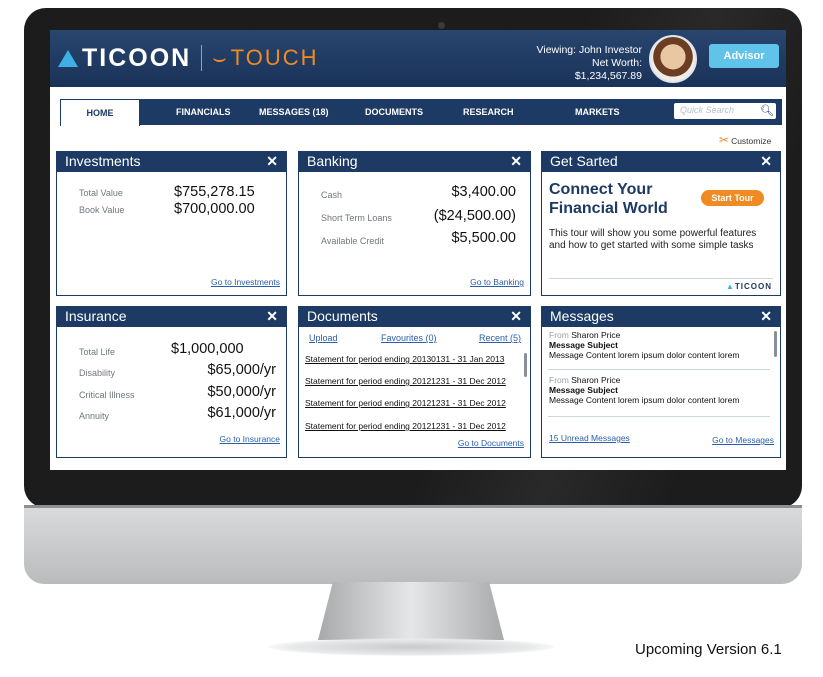 This screenshot has width=823, height=677. I want to click on monitor-chin, so click(413, 546).